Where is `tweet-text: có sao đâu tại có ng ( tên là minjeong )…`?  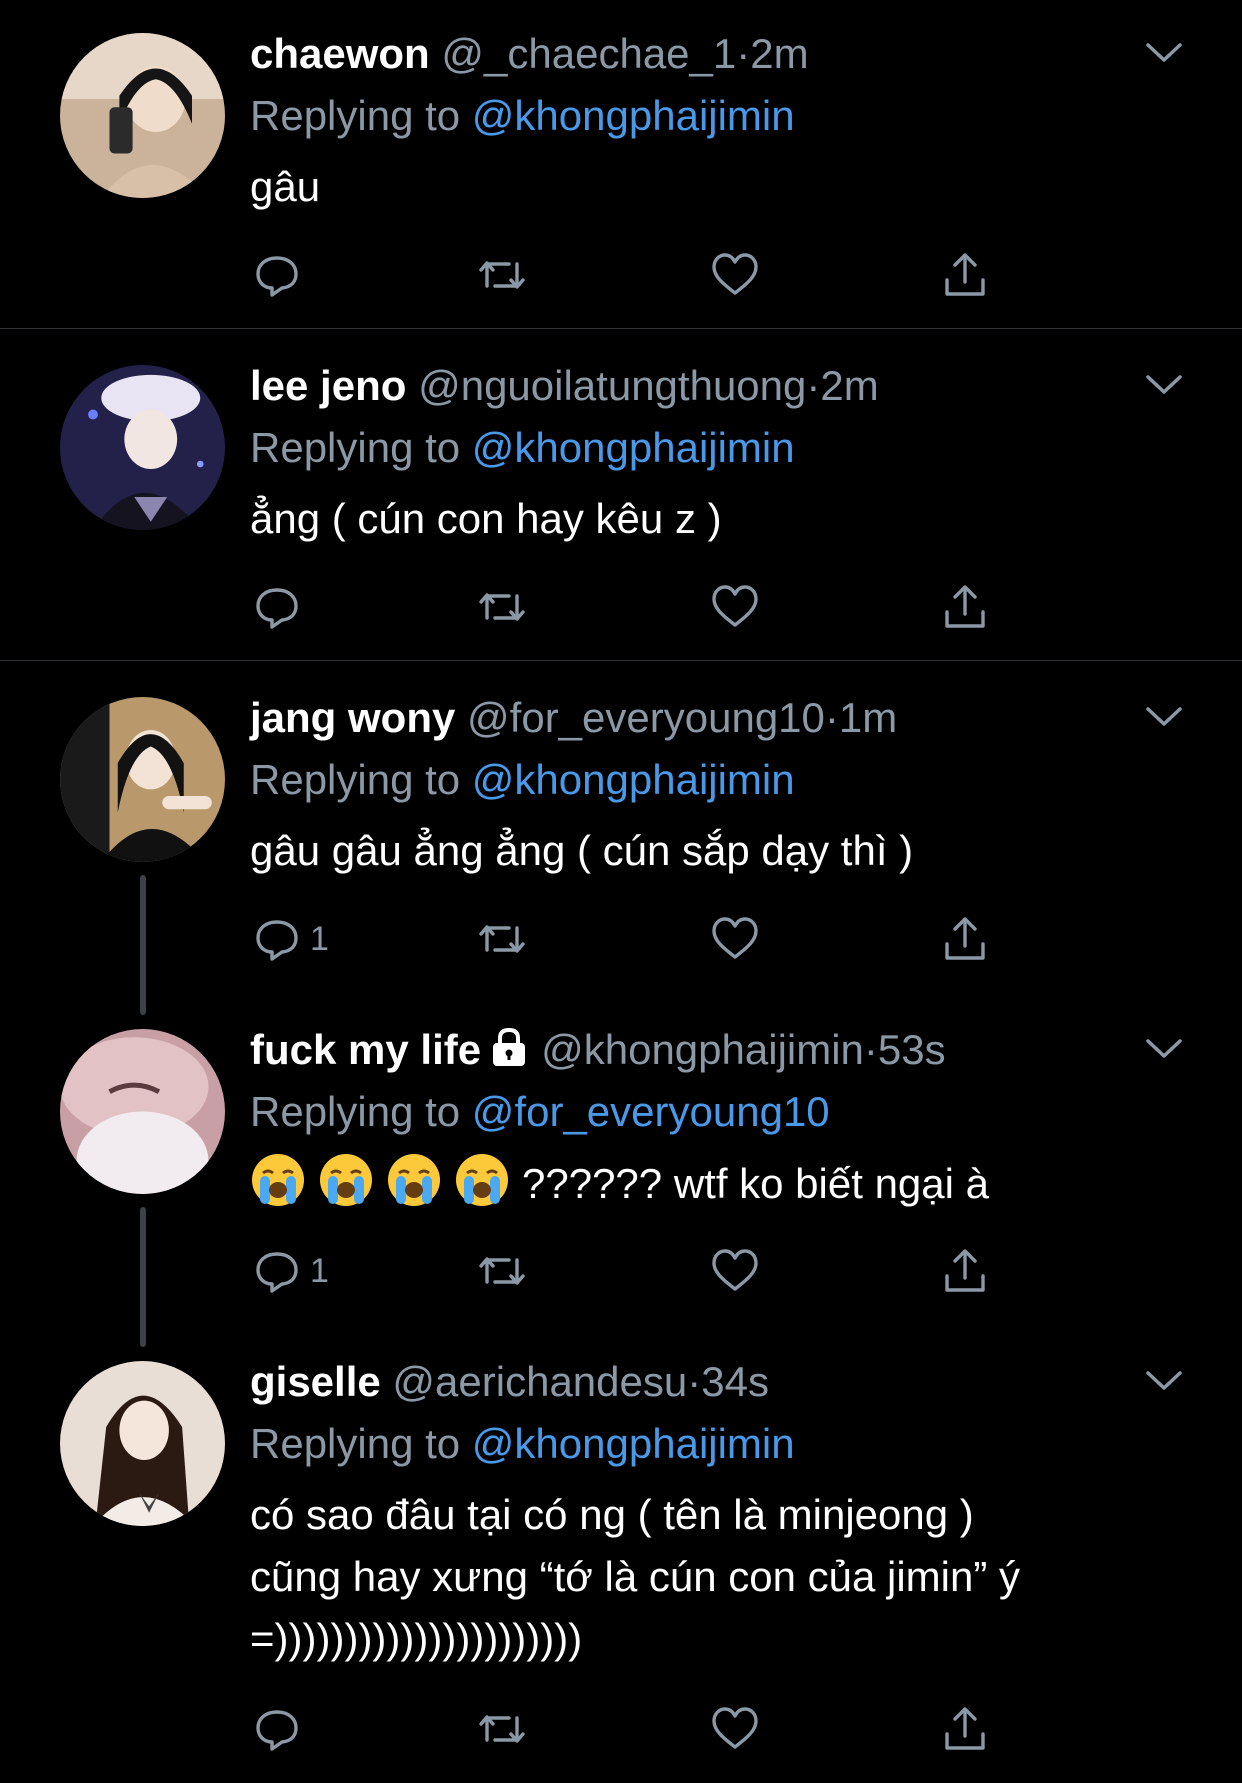
tweet-text: có sao đâu tại có ng ( tên là minjeong )… is located at coordinates (635, 1577).